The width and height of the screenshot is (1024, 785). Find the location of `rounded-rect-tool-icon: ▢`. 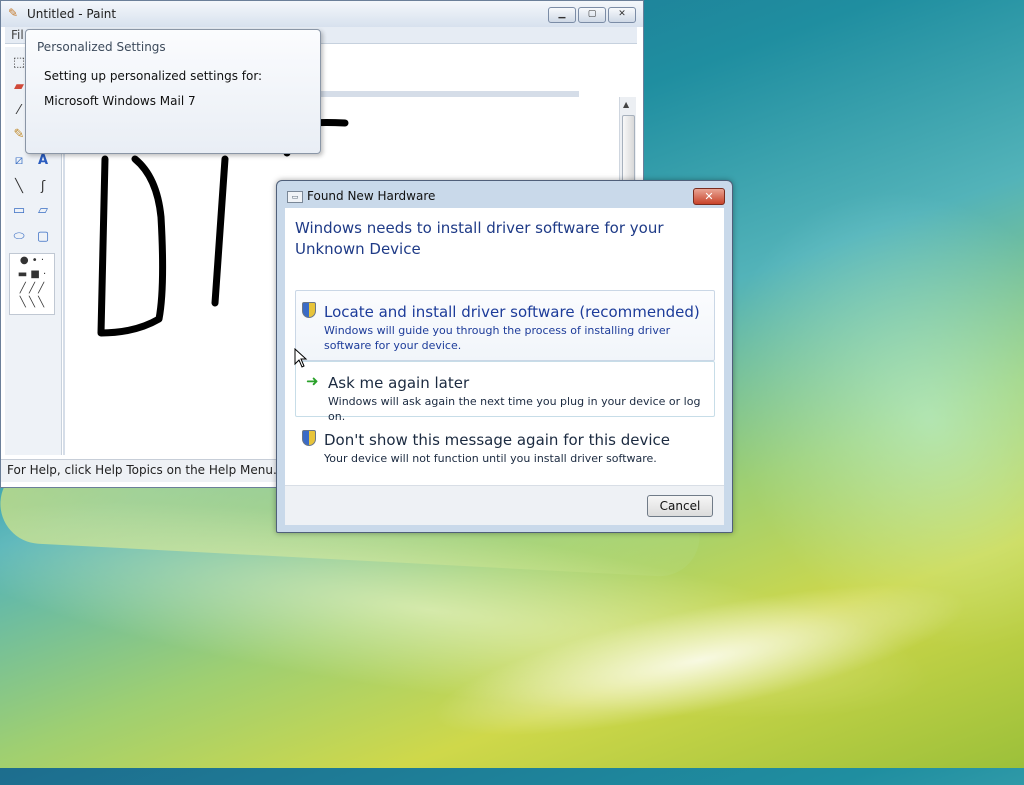

rounded-rect-tool-icon: ▢ is located at coordinates (43, 237).